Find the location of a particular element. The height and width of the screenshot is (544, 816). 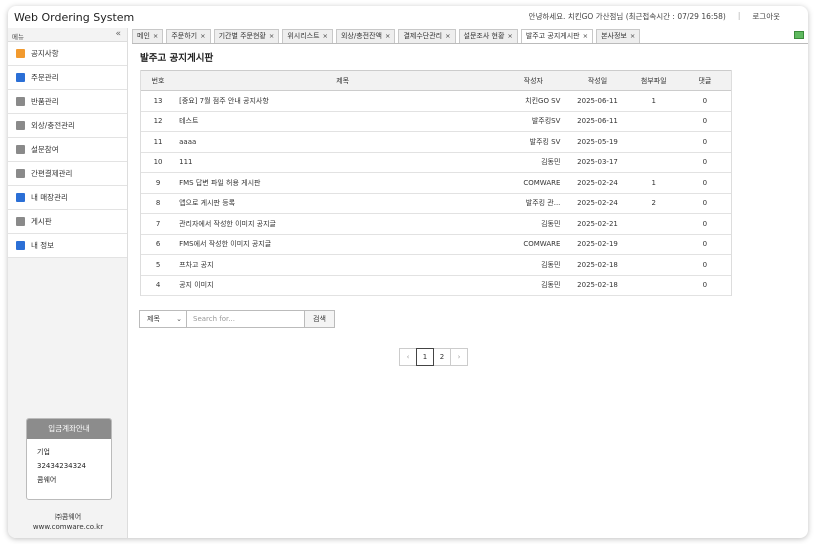

cell-no: 6 is located at coordinates (158, 244).